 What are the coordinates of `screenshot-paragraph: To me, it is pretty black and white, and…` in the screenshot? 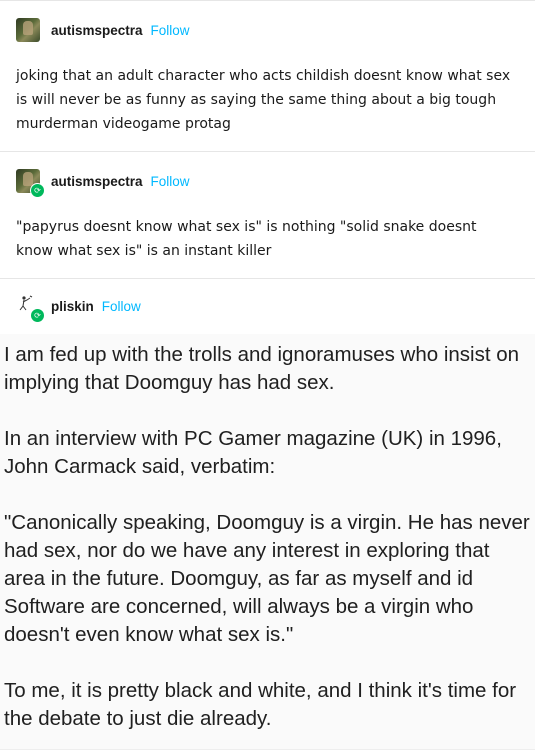 It's located at (260, 704).